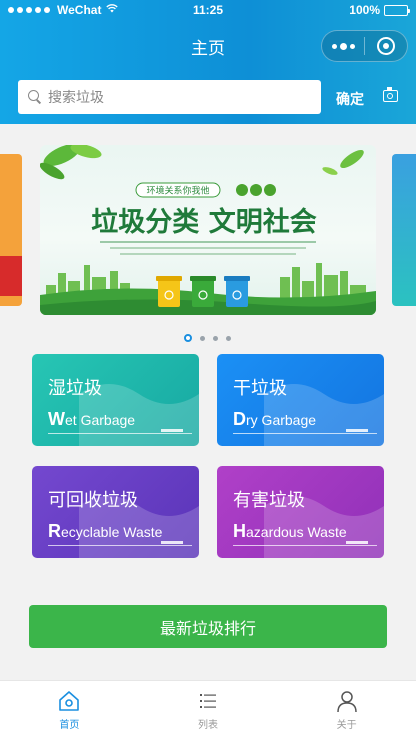  I want to click on category-en-label: Wet Garbage, so click(92, 419).